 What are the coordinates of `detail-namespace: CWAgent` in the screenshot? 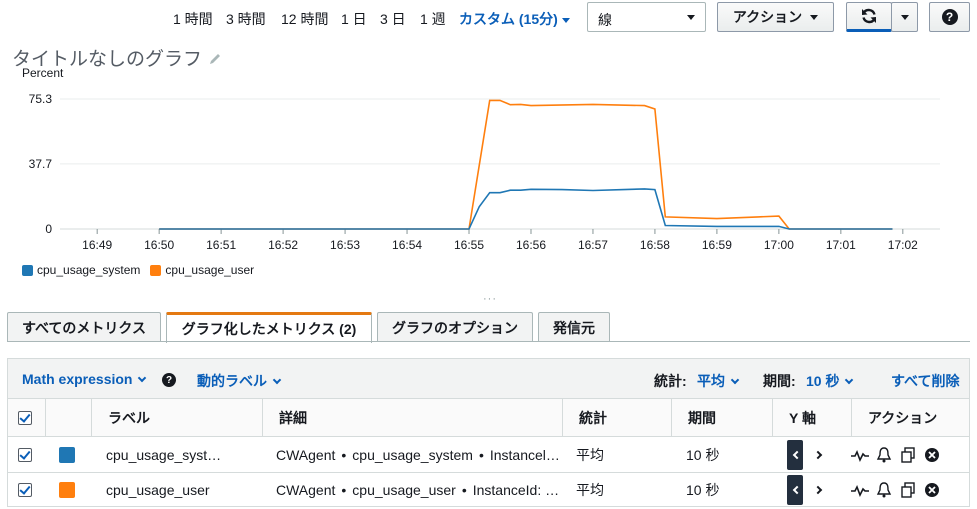 It's located at (306, 454).